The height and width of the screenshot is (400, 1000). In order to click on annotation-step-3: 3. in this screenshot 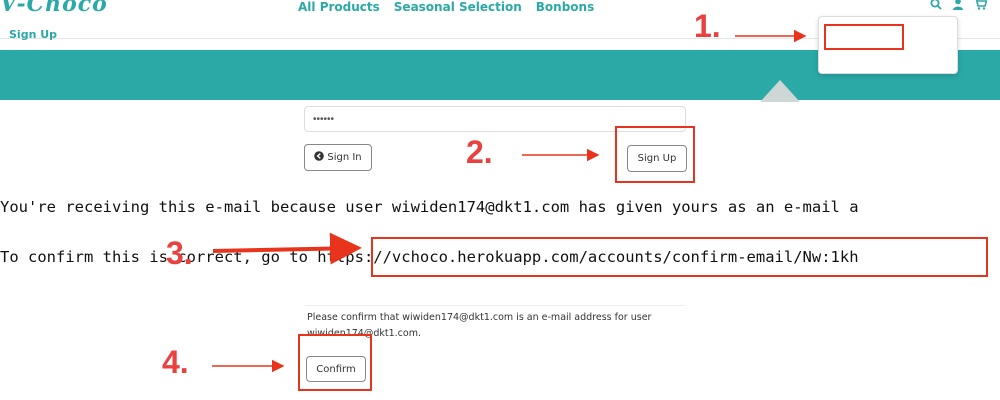, I will do `click(179, 253)`.